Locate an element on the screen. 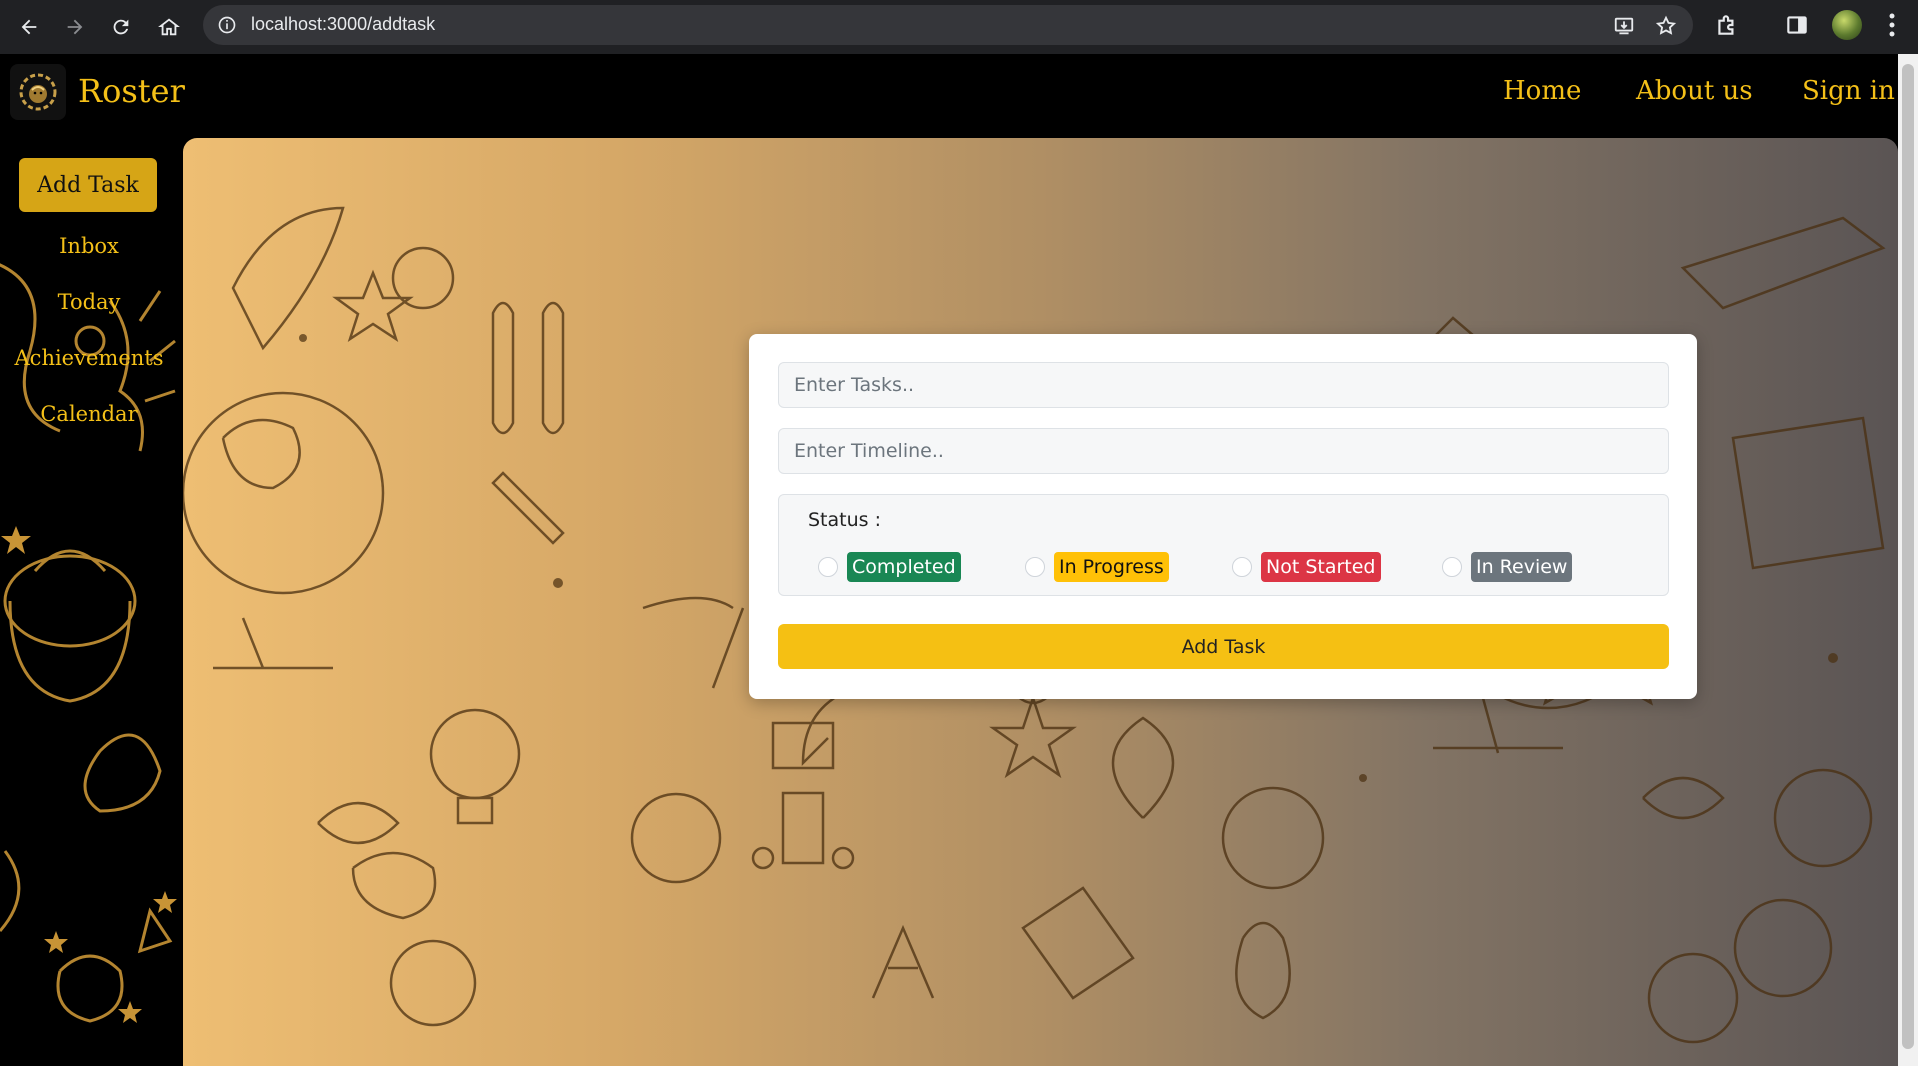  radio-completed is located at coordinates (828, 567).